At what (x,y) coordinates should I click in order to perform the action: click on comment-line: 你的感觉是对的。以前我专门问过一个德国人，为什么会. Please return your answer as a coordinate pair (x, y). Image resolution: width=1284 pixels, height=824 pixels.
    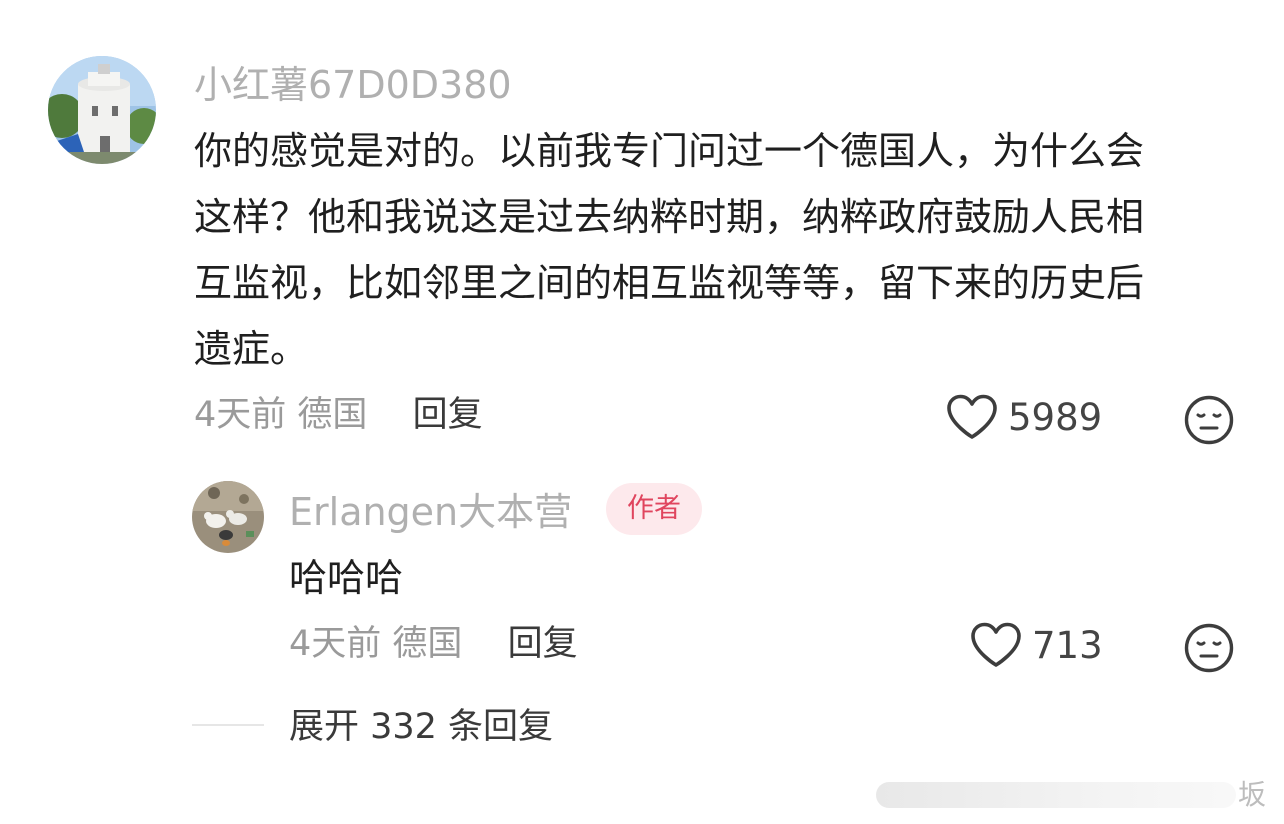
    Looking at the image, I should click on (669, 151).